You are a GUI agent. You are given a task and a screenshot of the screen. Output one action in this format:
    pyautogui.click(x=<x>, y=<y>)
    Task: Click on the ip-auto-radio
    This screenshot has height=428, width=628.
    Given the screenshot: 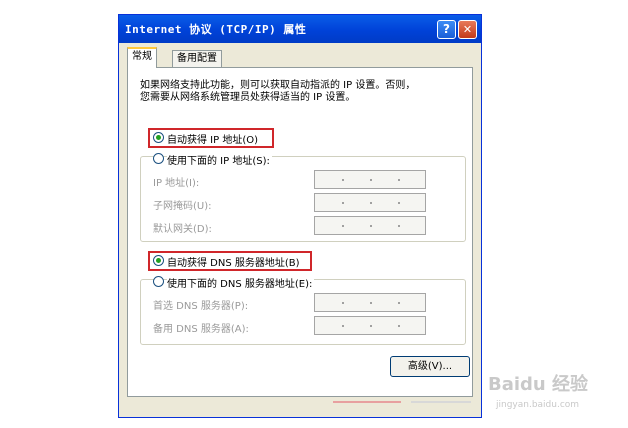 What is the action you would take?
    pyautogui.click(x=158, y=137)
    